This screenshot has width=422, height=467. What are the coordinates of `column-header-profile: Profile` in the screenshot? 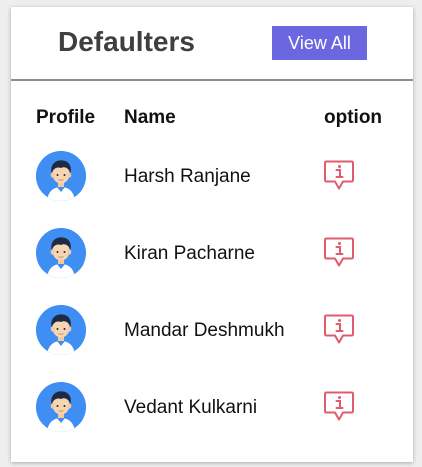 It's located at (66, 117).